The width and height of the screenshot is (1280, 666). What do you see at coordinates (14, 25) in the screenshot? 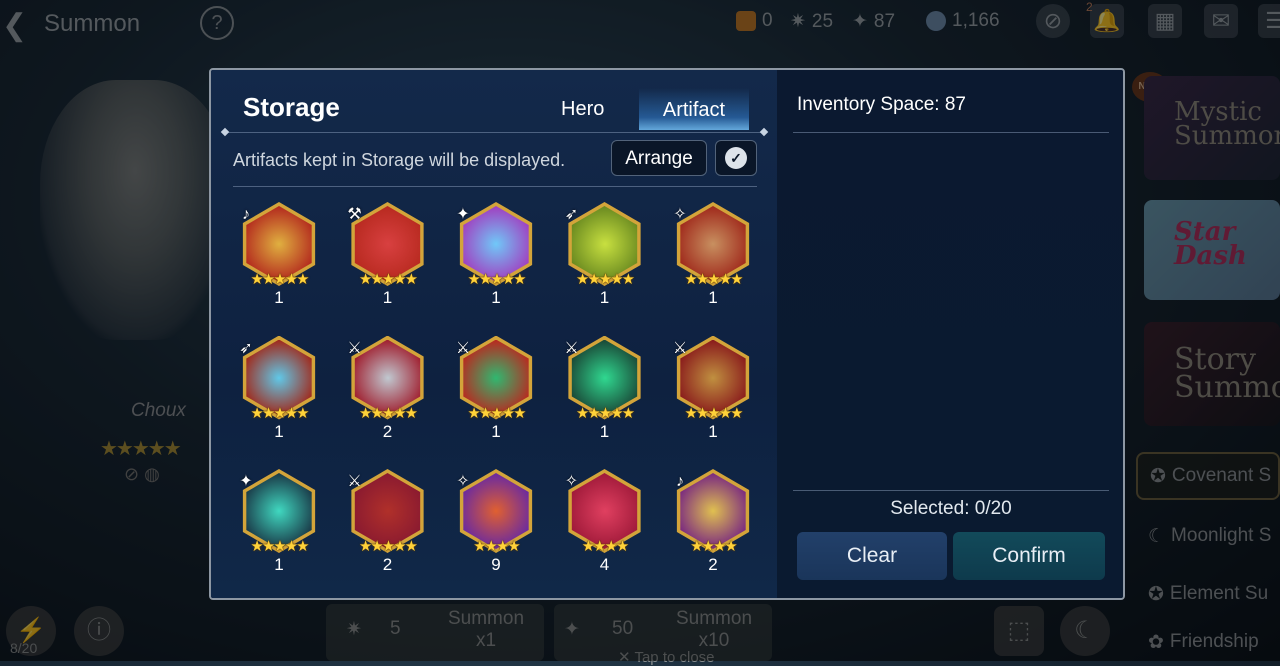
I see `back-icon: ❮` at bounding box center [14, 25].